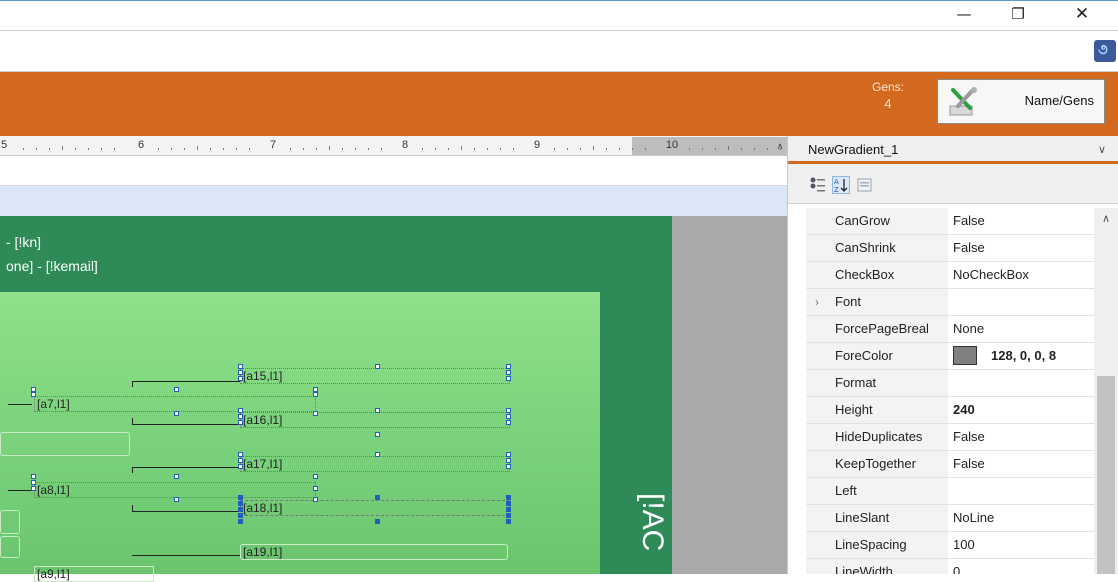  What do you see at coordinates (950, 221) in the screenshot?
I see `property-row: CanGrow False` at bounding box center [950, 221].